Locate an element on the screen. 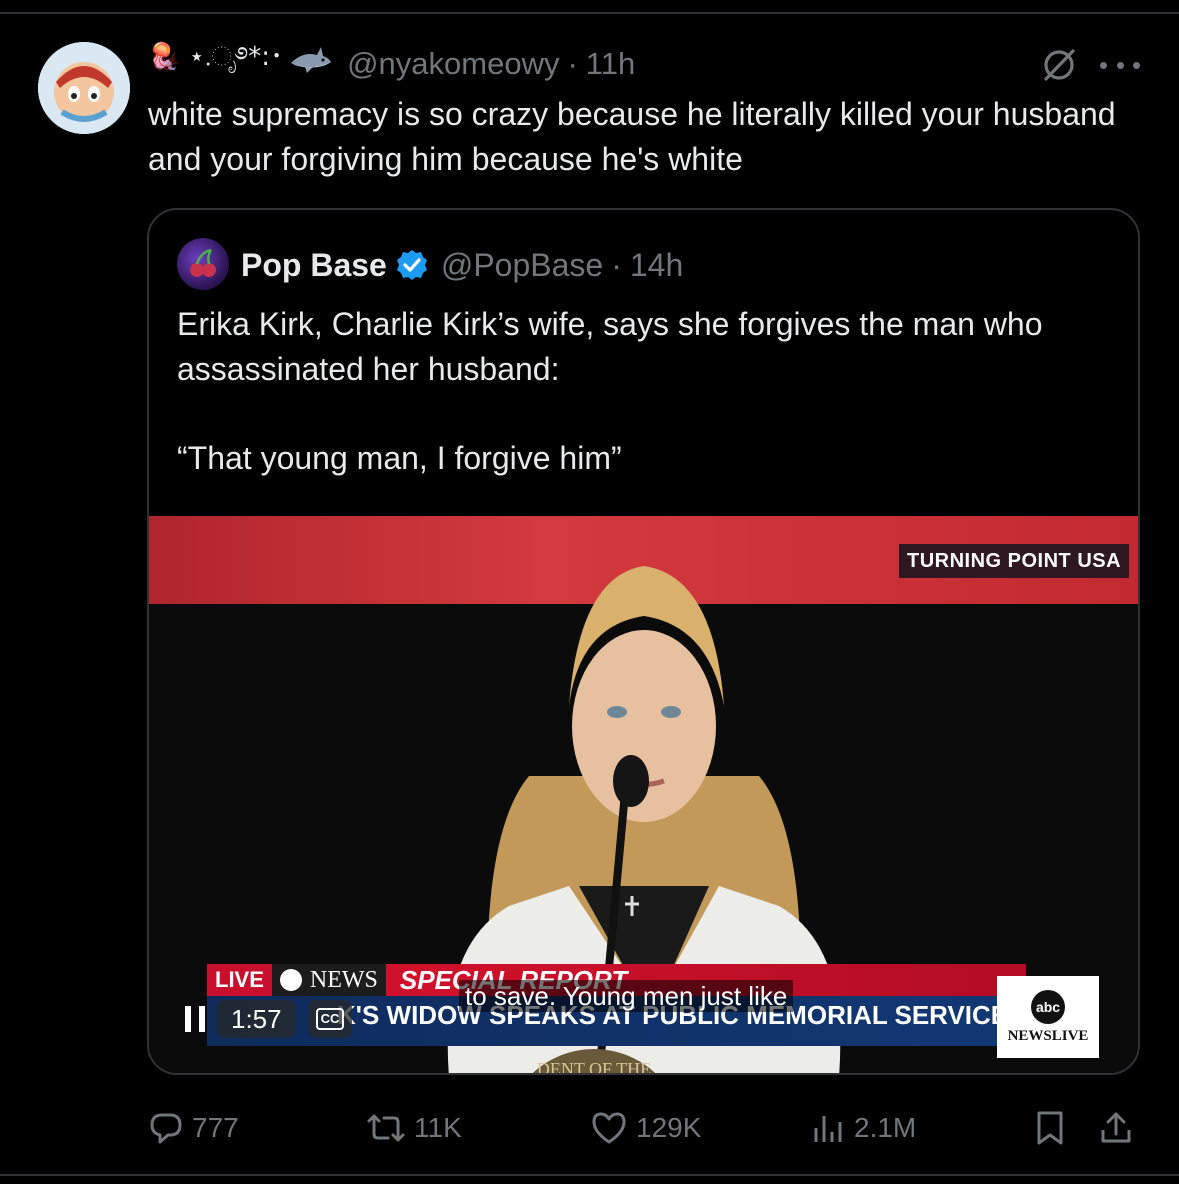 The image size is (1179, 1184). display-name: 🪼 ⋆.ೃ࿔*:･ is located at coordinates (215, 64).